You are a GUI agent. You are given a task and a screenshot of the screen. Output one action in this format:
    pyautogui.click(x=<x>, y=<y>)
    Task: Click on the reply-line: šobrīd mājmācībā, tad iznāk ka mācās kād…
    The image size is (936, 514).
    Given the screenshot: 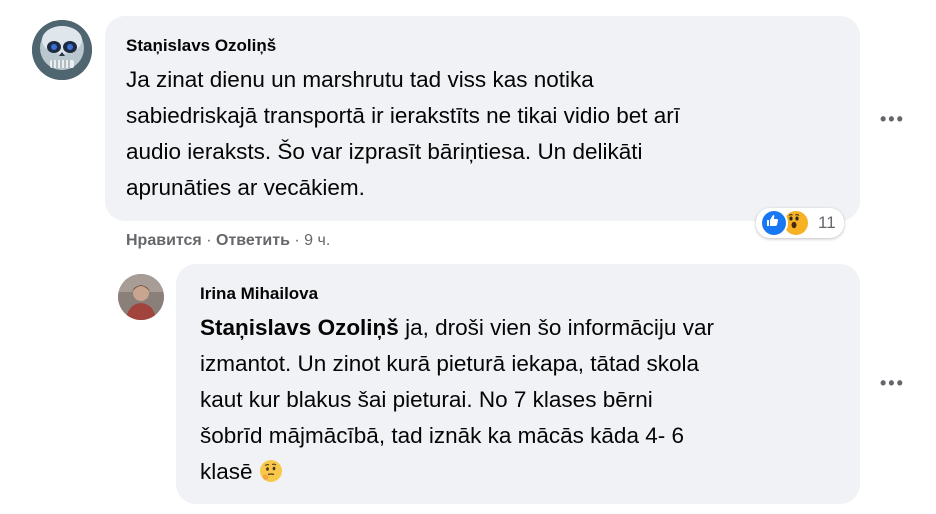 What is the action you would take?
    pyautogui.click(x=442, y=435)
    